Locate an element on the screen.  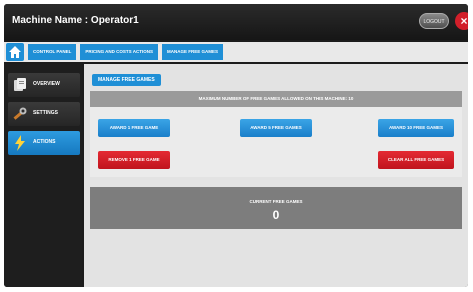
home-icon is located at coordinates (15, 52).